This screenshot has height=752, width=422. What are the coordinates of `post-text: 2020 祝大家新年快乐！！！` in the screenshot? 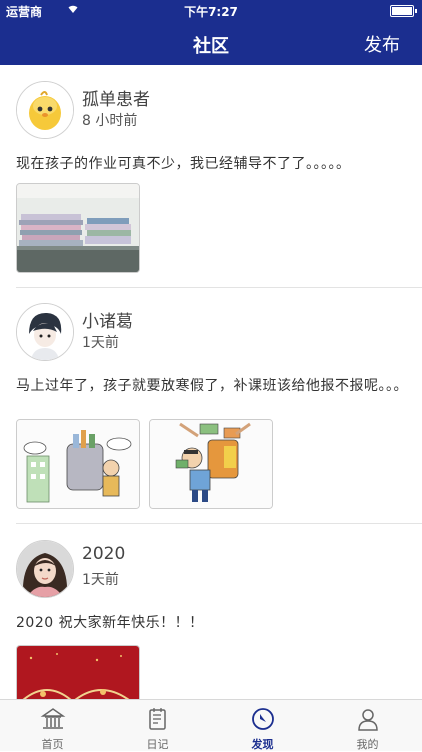 It's located at (110, 623).